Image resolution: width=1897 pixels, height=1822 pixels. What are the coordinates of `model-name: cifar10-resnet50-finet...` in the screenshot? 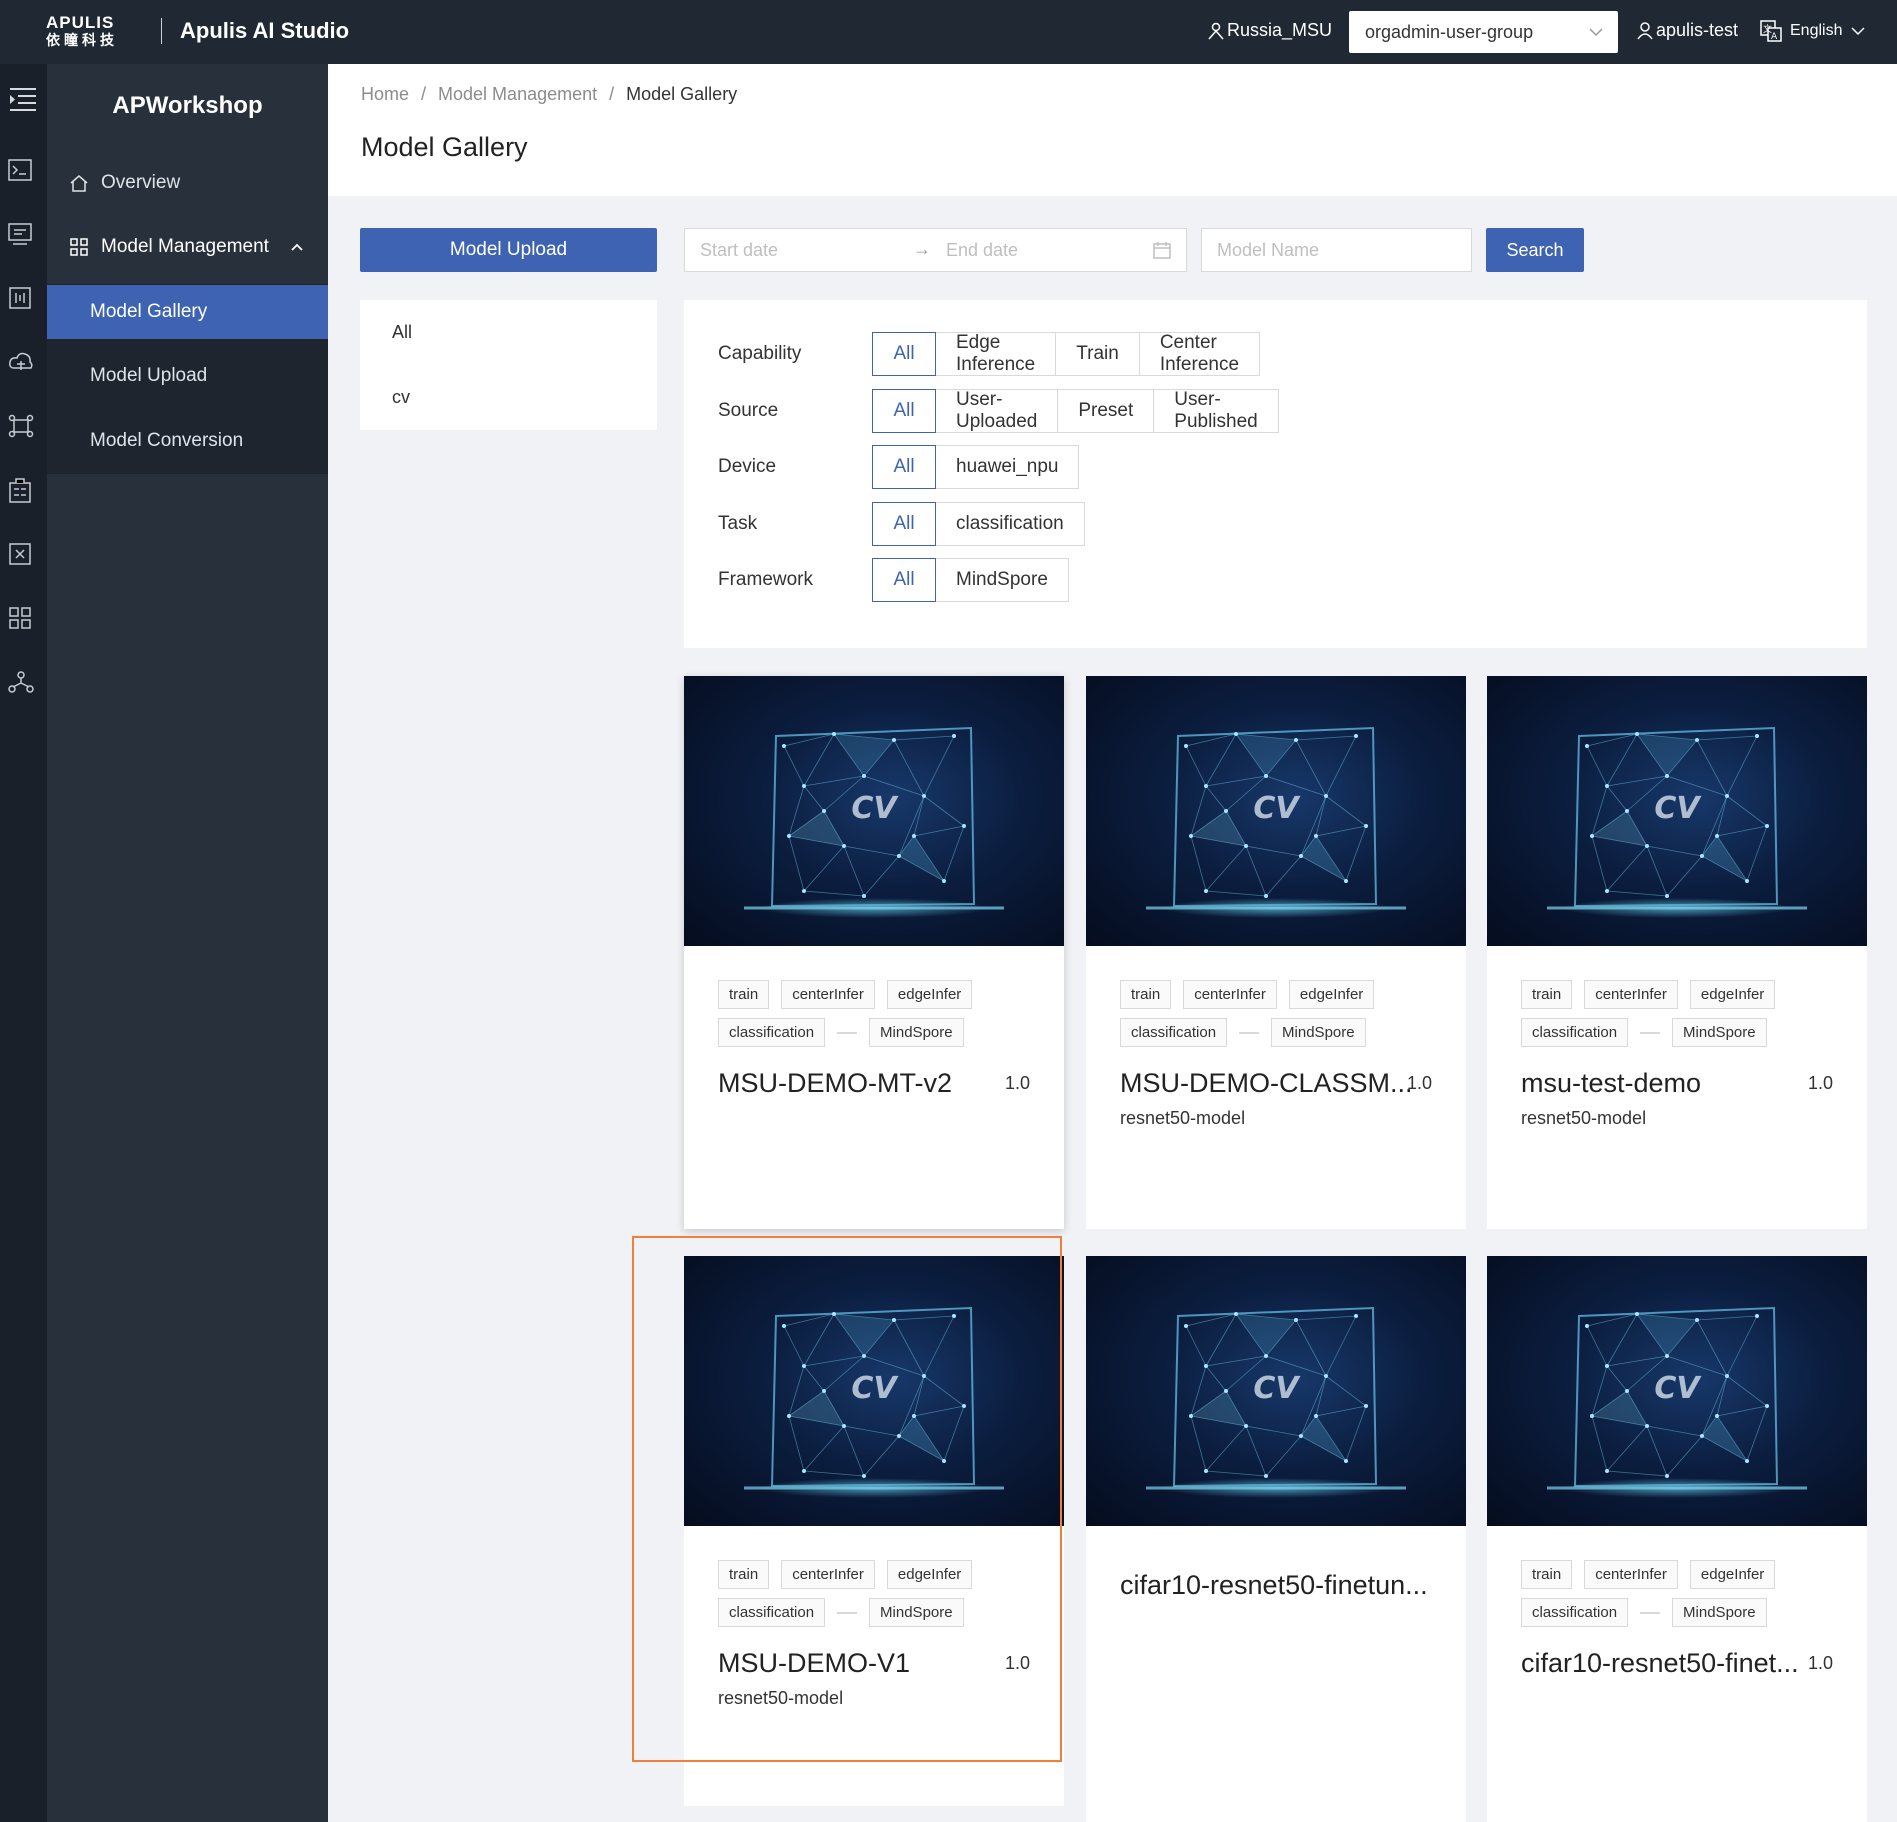 It's located at (1660, 1663).